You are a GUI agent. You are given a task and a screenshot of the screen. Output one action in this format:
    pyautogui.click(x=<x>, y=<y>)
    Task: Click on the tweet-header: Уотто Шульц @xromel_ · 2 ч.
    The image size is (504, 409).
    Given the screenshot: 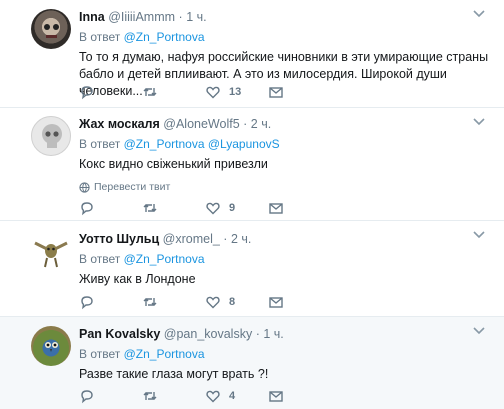 What is the action you would take?
    pyautogui.click(x=284, y=239)
    